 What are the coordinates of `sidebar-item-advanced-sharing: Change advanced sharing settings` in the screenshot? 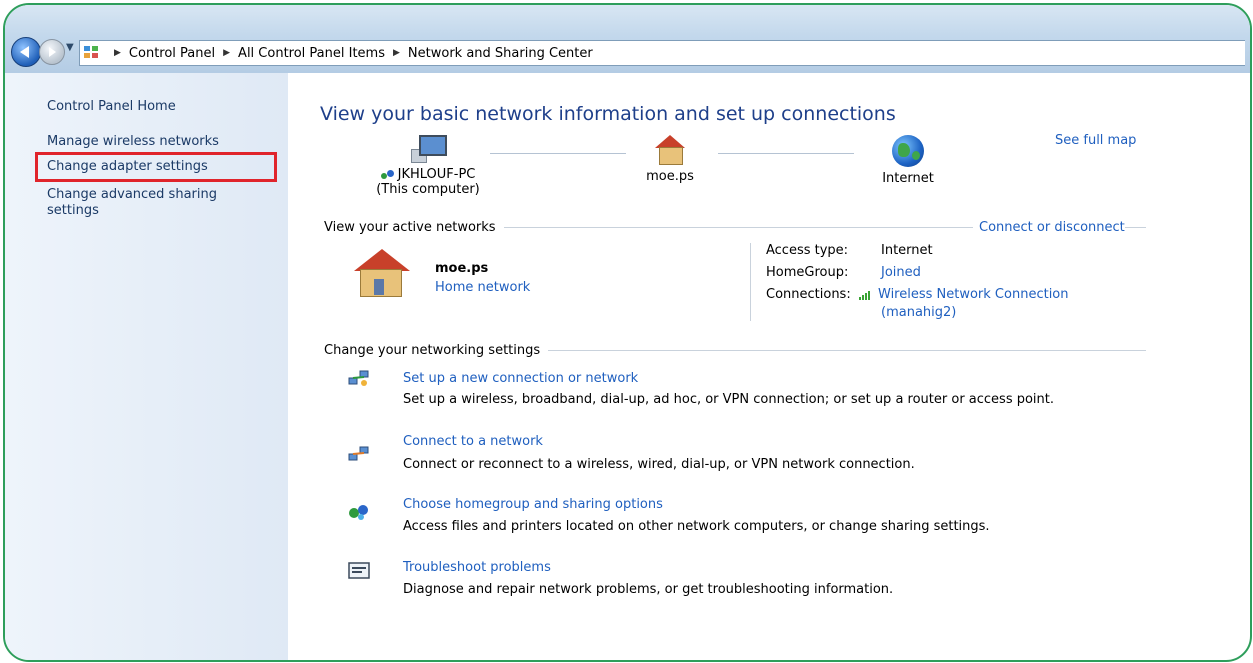 It's located at (132, 203).